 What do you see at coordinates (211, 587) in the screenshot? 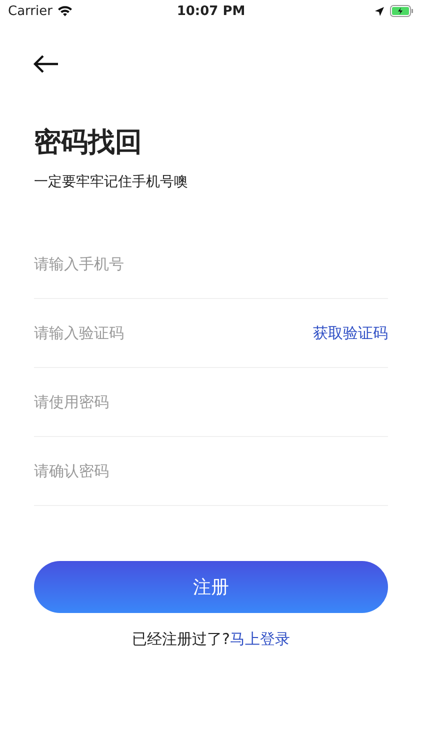
I see `register-button: 注册` at bounding box center [211, 587].